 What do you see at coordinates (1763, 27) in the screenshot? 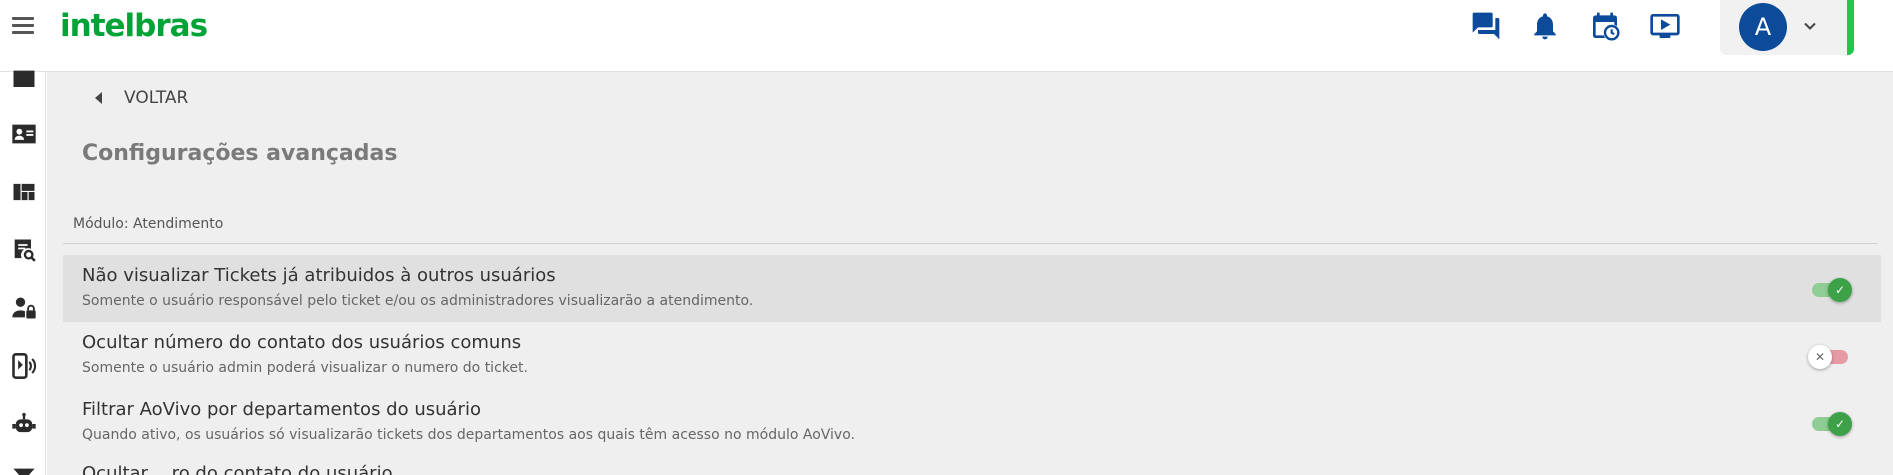
I see `avatar: A` at bounding box center [1763, 27].